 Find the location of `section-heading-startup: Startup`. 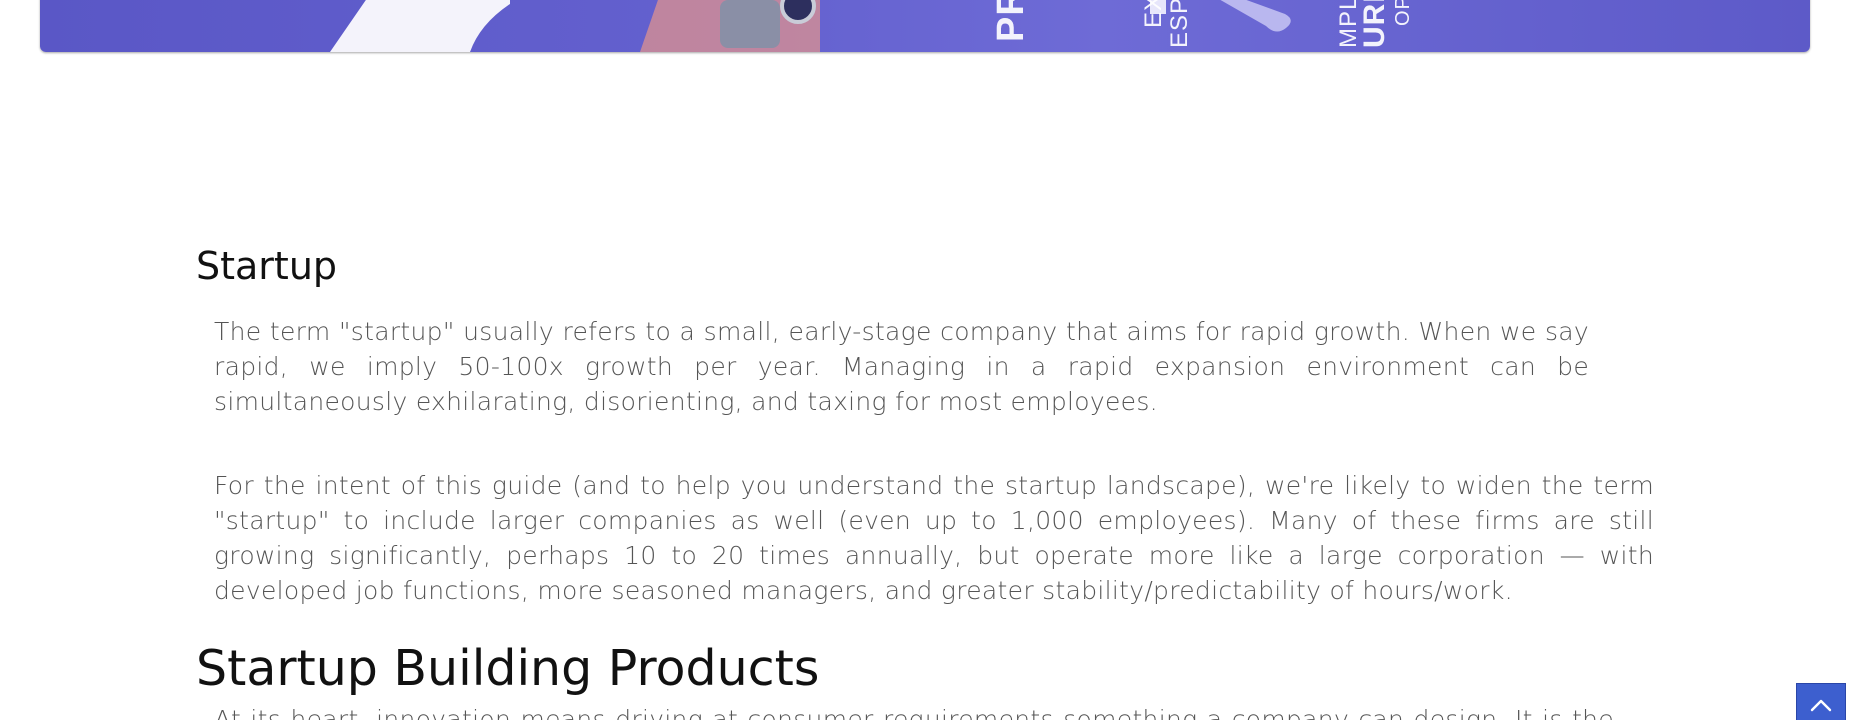

section-heading-startup: Startup is located at coordinates (267, 266).